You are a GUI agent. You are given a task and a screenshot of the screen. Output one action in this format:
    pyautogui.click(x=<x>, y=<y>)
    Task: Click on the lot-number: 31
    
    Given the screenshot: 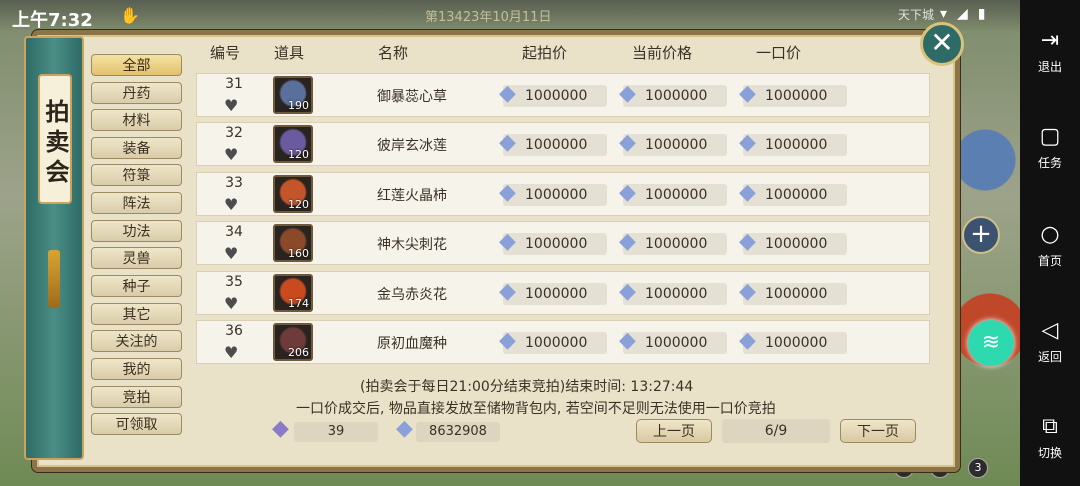 What is the action you would take?
    pyautogui.click(x=234, y=84)
    